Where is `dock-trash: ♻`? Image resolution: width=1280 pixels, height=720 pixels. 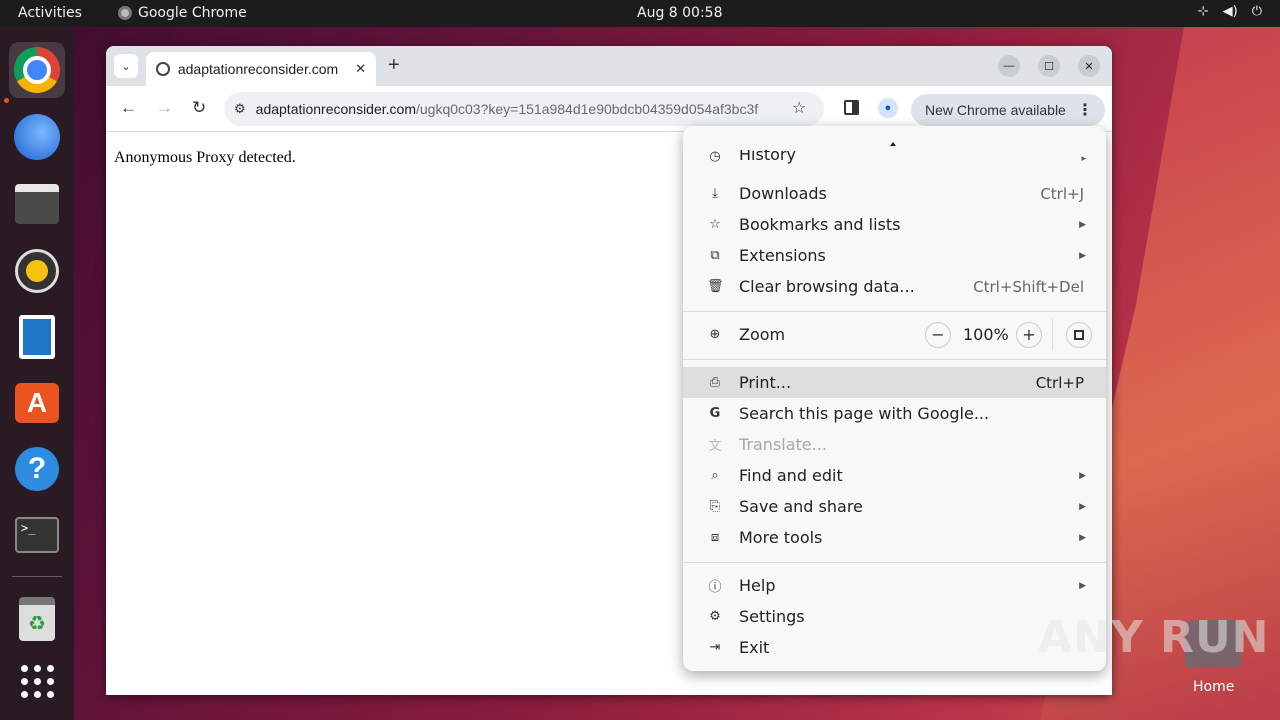 dock-trash: ♻ is located at coordinates (37, 619).